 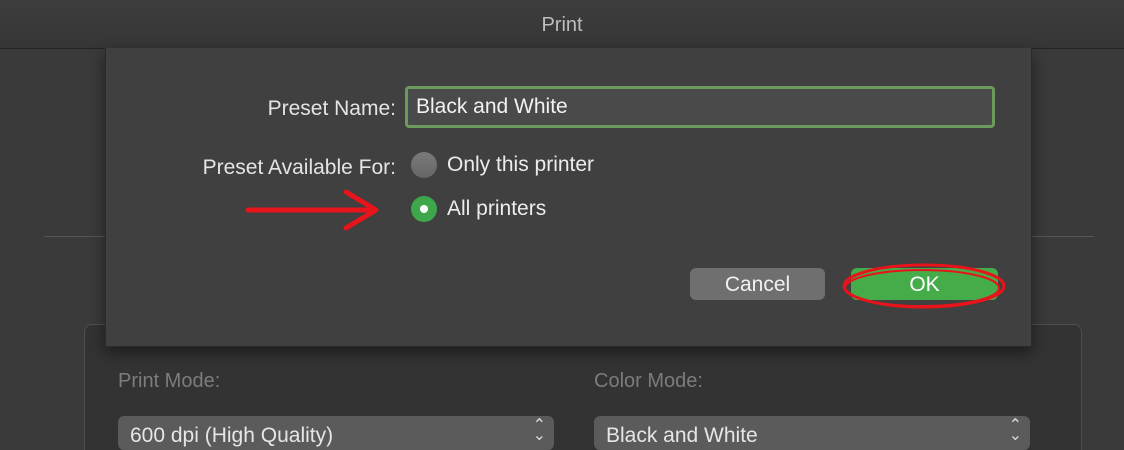 What do you see at coordinates (812, 433) in the screenshot?
I see `color-mode-select: Black and White ⌃ ⌄` at bounding box center [812, 433].